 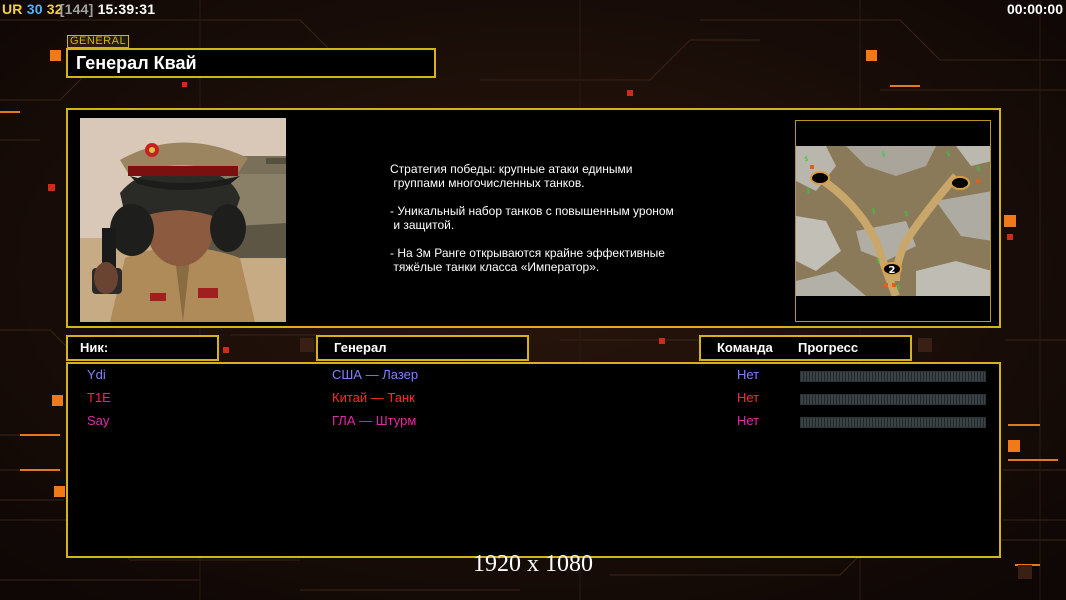 I want to click on general-title: Генерал Квай, so click(x=251, y=63).